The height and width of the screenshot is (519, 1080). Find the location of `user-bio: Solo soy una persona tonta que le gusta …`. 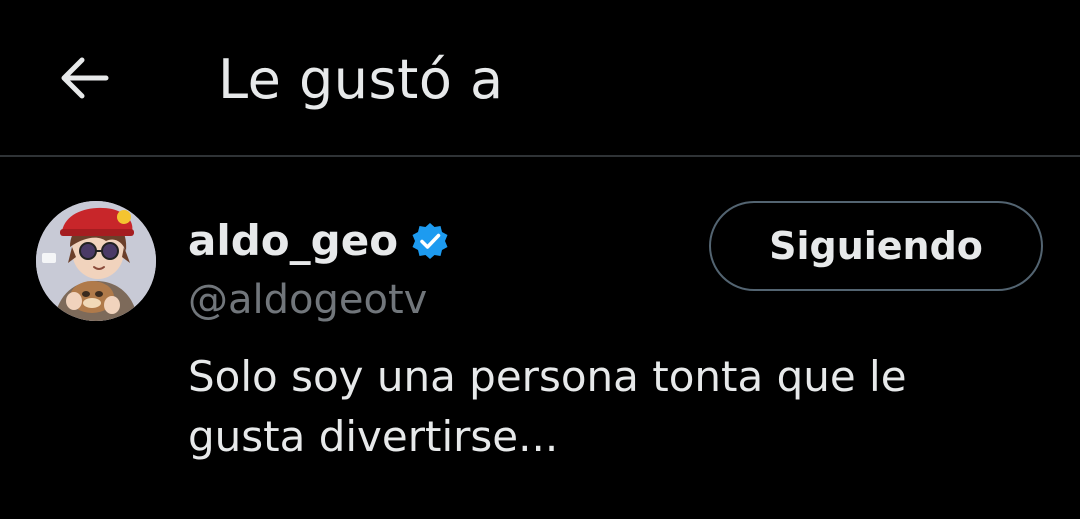

user-bio: Solo soy una persona tonta que le gusta … is located at coordinates (547, 406).